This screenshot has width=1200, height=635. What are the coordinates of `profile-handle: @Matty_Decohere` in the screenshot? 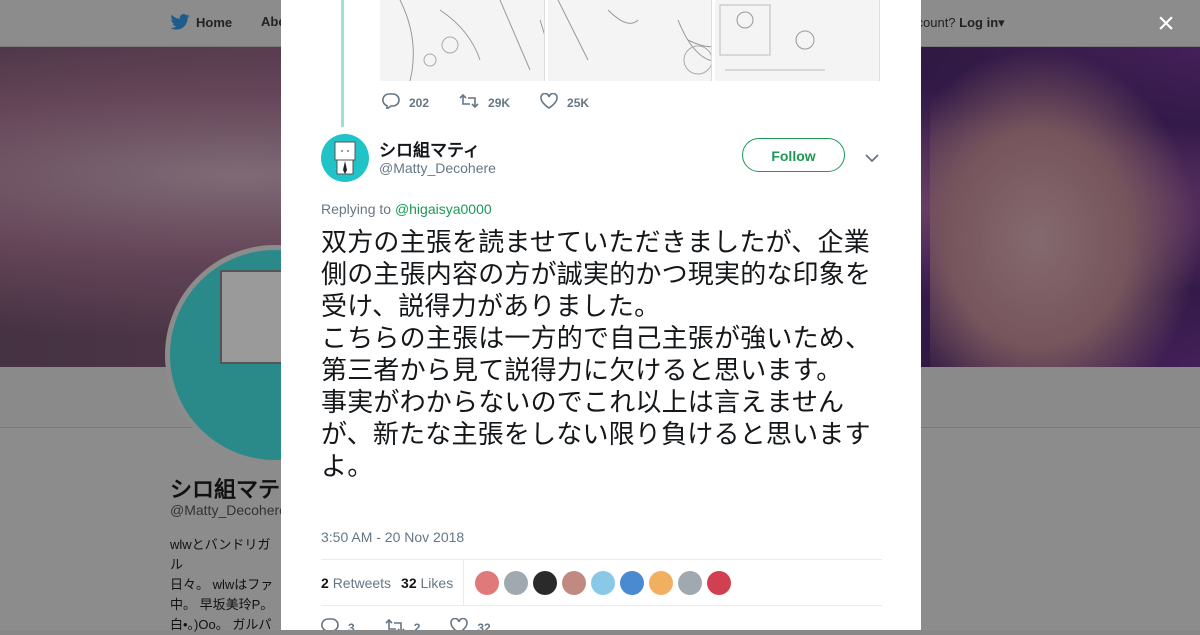 It's located at (228, 510).